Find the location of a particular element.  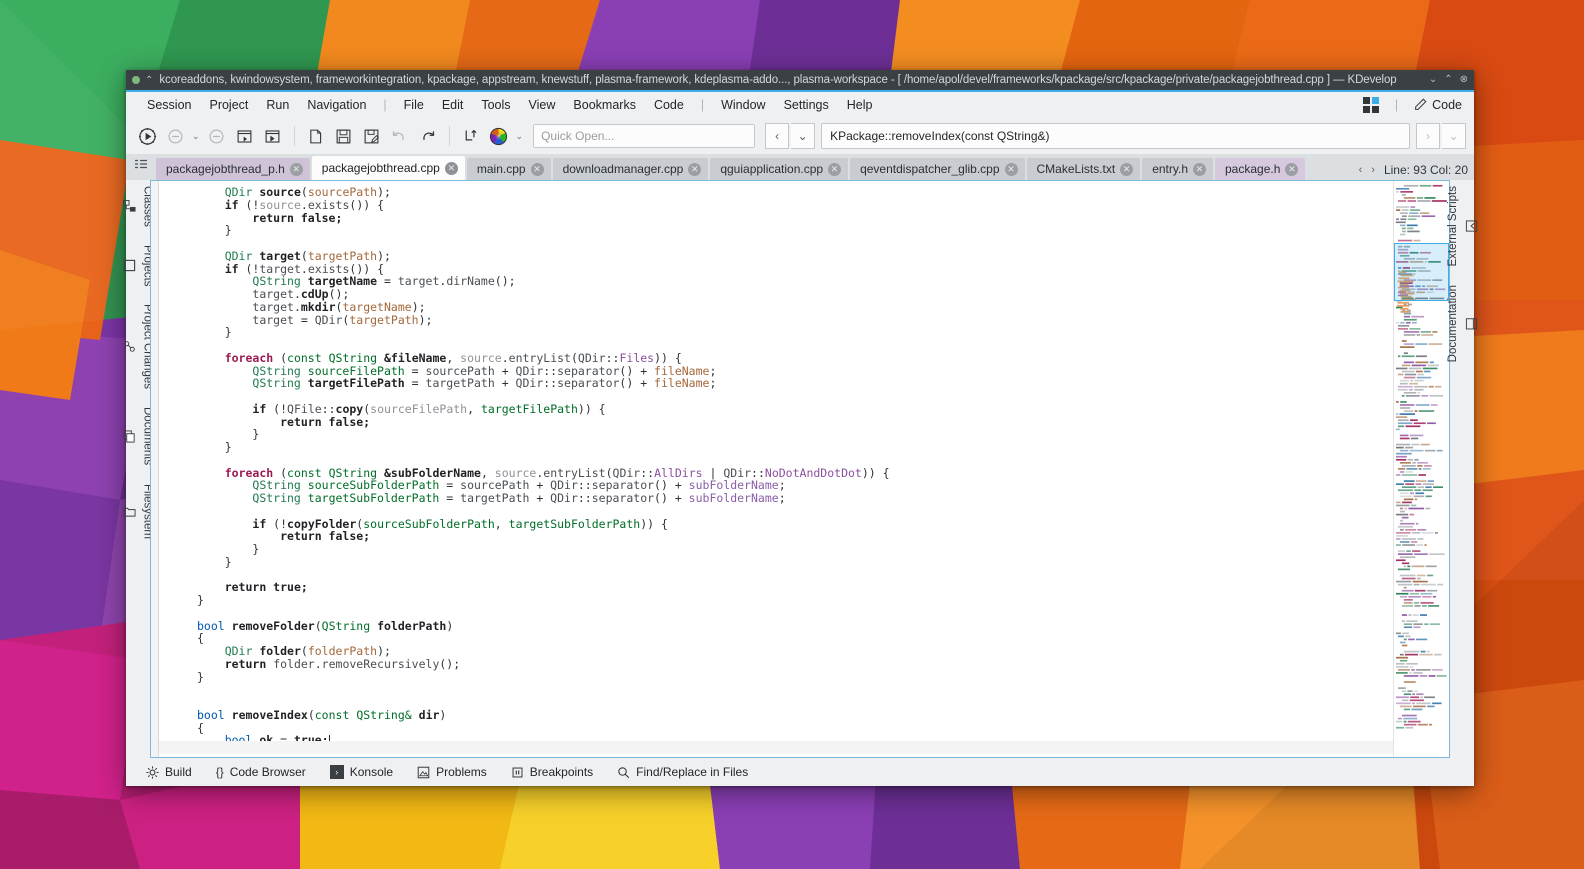

search-icon is located at coordinates (623, 772).